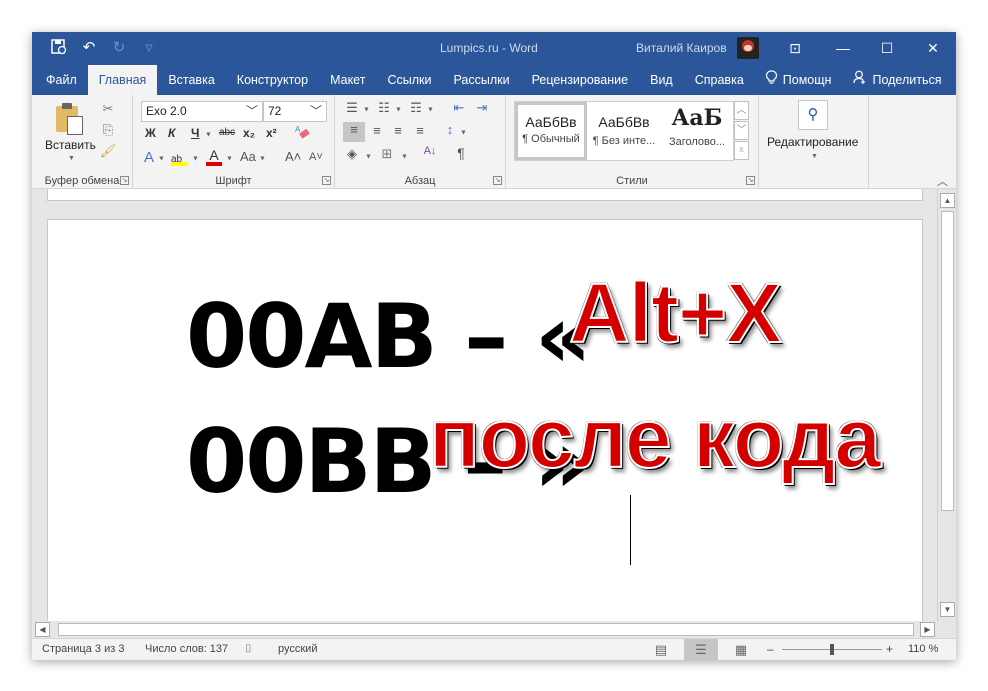 The image size is (988, 691). I want to click on word-count: Число слов: 137, so click(186, 649).